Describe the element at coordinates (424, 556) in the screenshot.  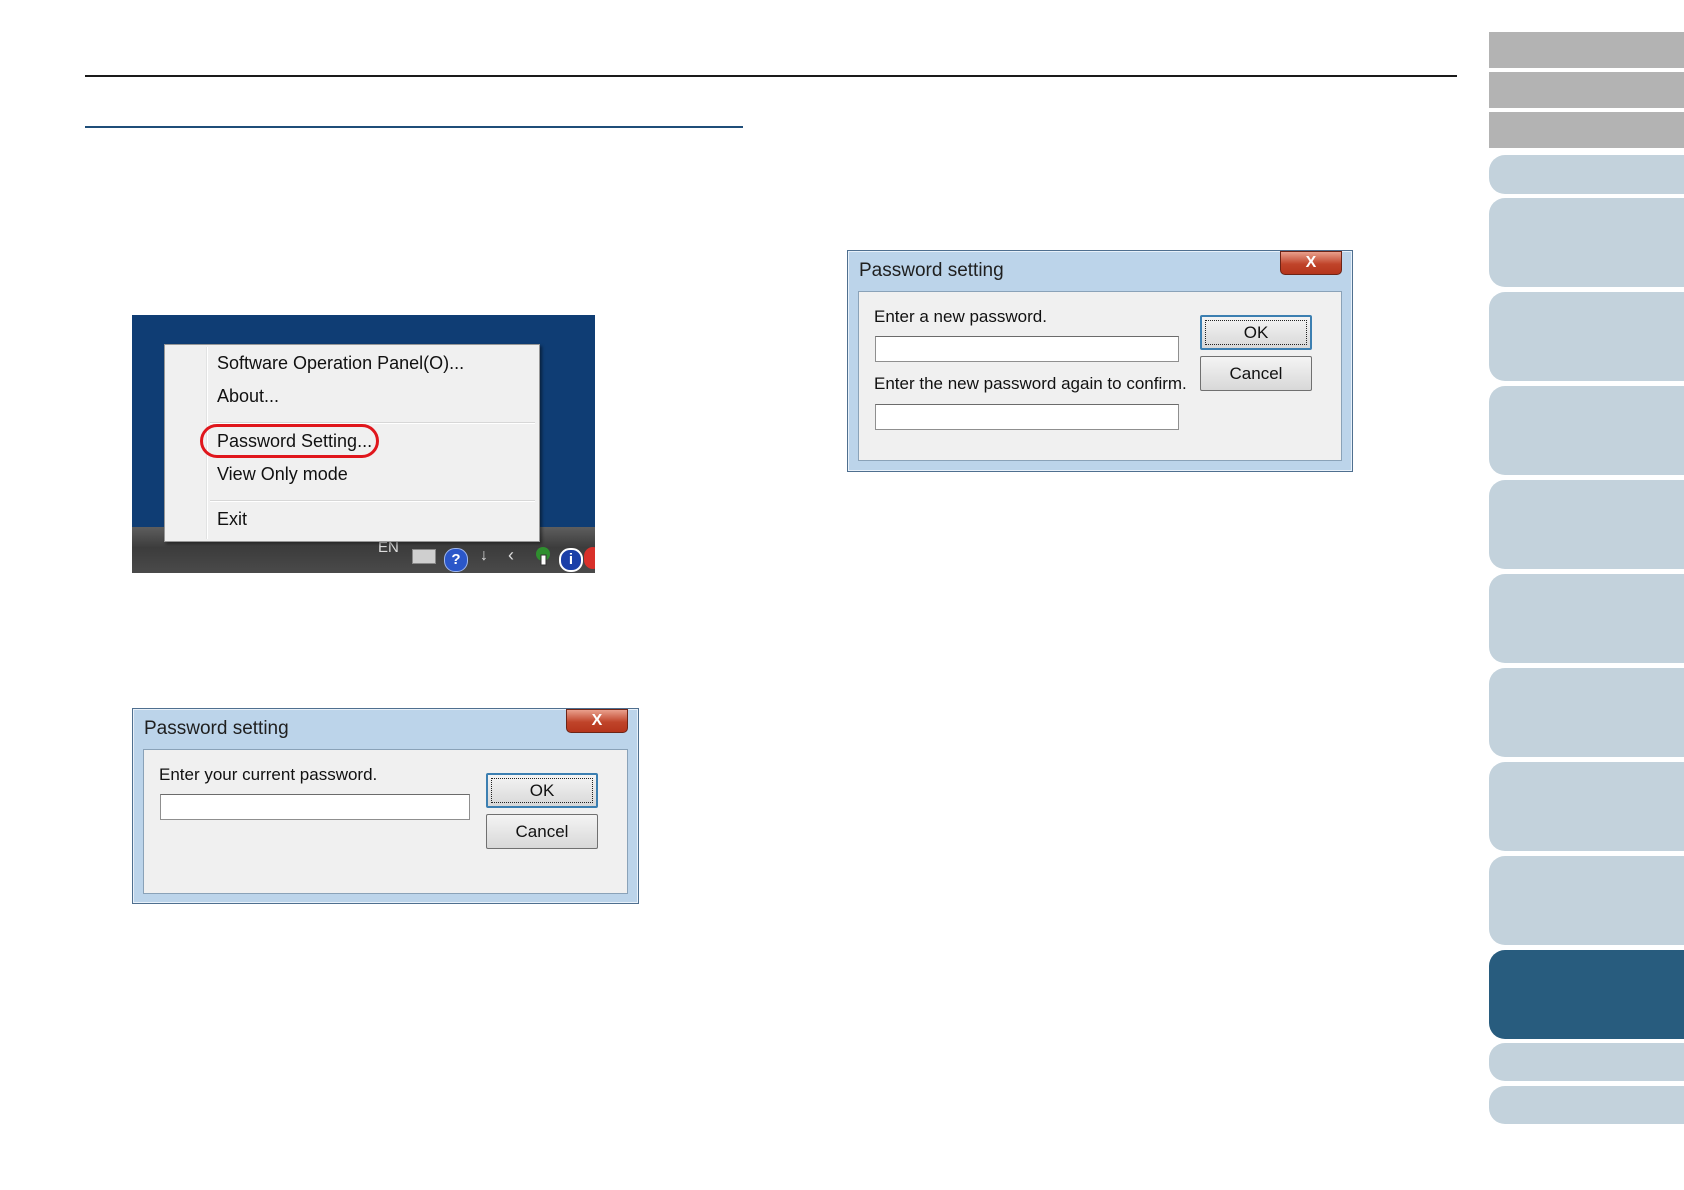
I see `keyboard-icon` at that location.